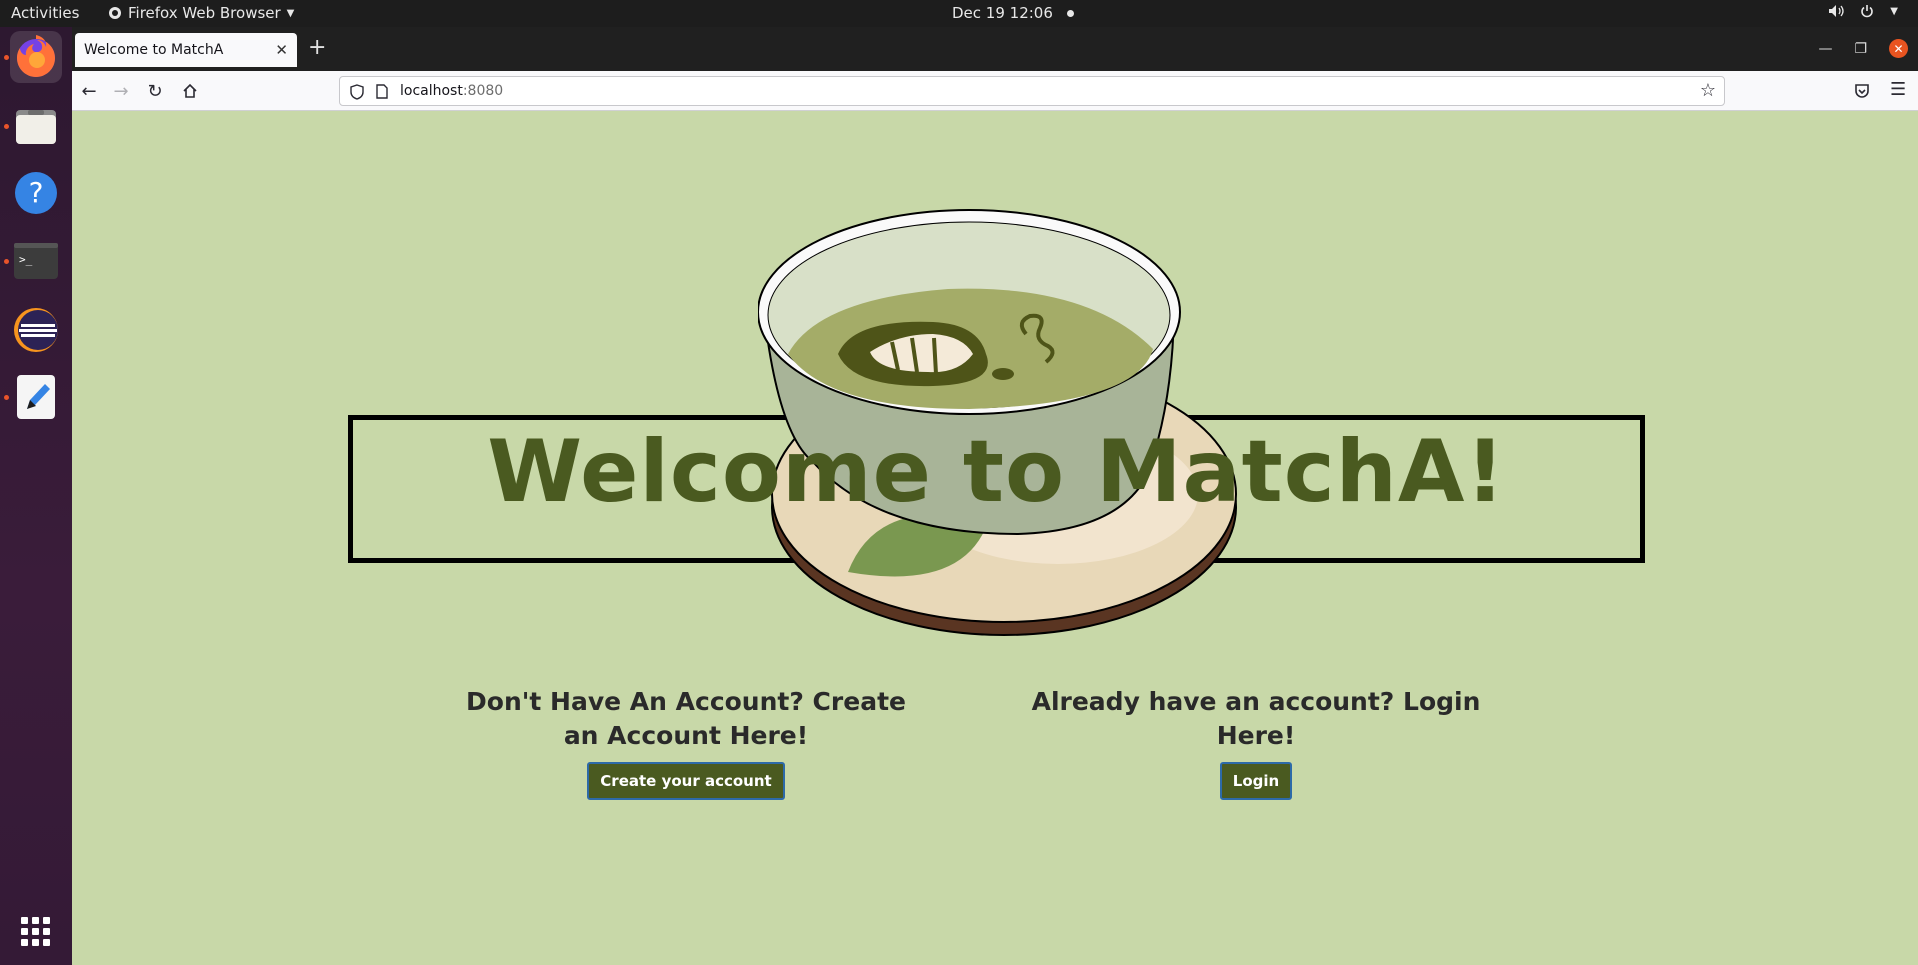 This screenshot has height=965, width=1918. I want to click on show-apps-button, so click(36, 932).